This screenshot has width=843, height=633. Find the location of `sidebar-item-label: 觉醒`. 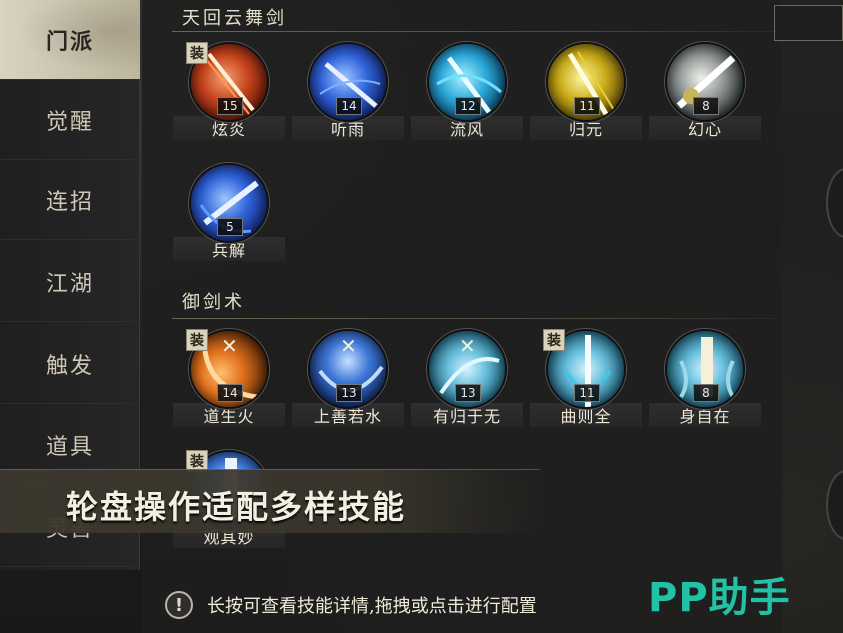

sidebar-item-label: 觉醒 is located at coordinates (69, 122).